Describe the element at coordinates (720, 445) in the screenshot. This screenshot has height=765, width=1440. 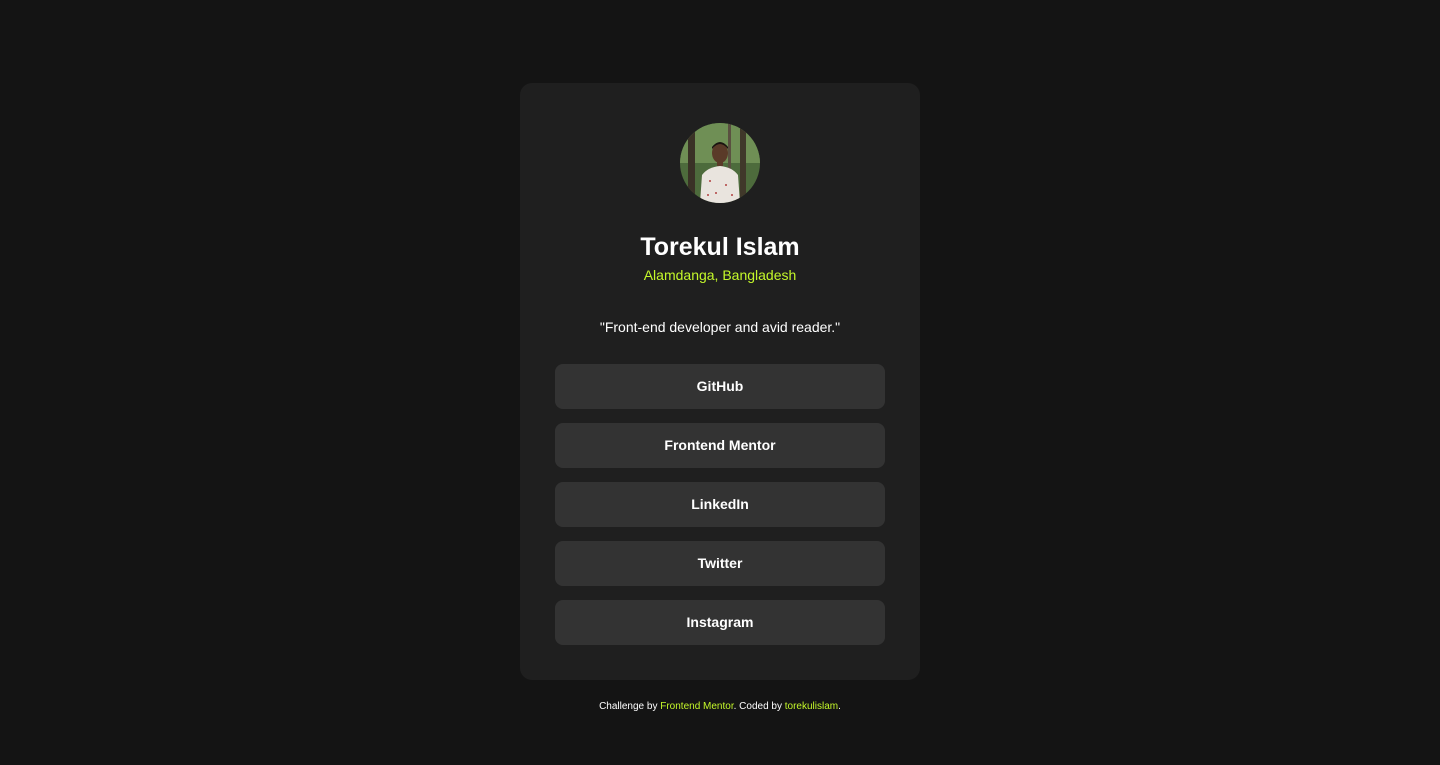
I see `frontend-mentor-link-button: Frontend Mentor` at that location.